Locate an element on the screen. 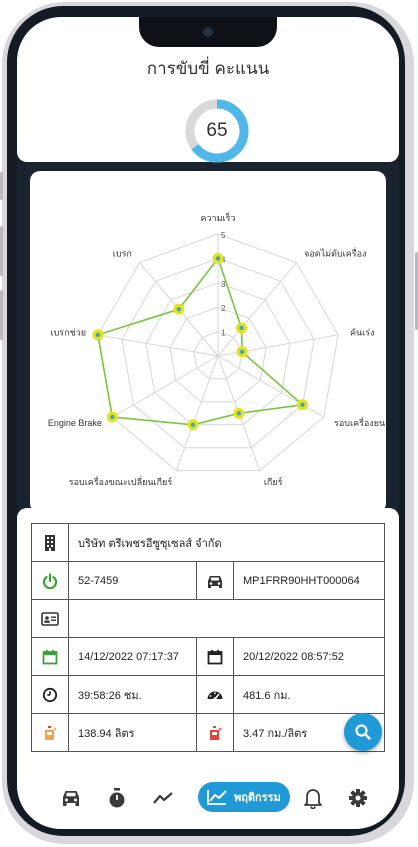 The width and height of the screenshot is (418, 847). speedometer-icon is located at coordinates (215, 694).